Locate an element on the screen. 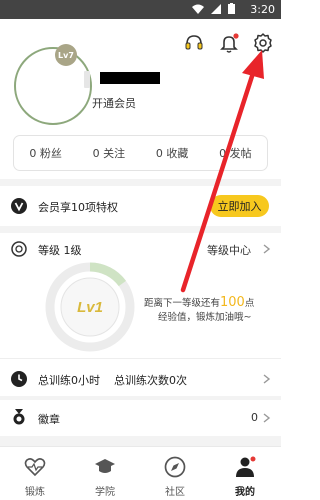 The height and width of the screenshot is (500, 320). stat-posts: 0 发帖 is located at coordinates (235, 153).